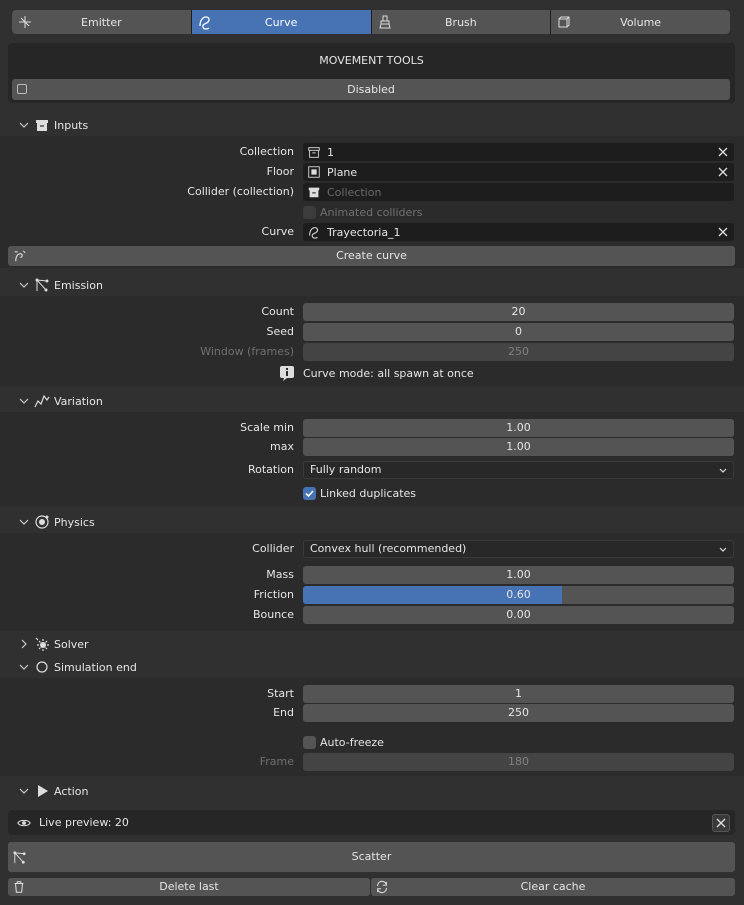 Image resolution: width=744 pixels, height=905 pixels. Describe the element at coordinates (518, 351) in the screenshot. I see `window-frames-value: 250` at that location.